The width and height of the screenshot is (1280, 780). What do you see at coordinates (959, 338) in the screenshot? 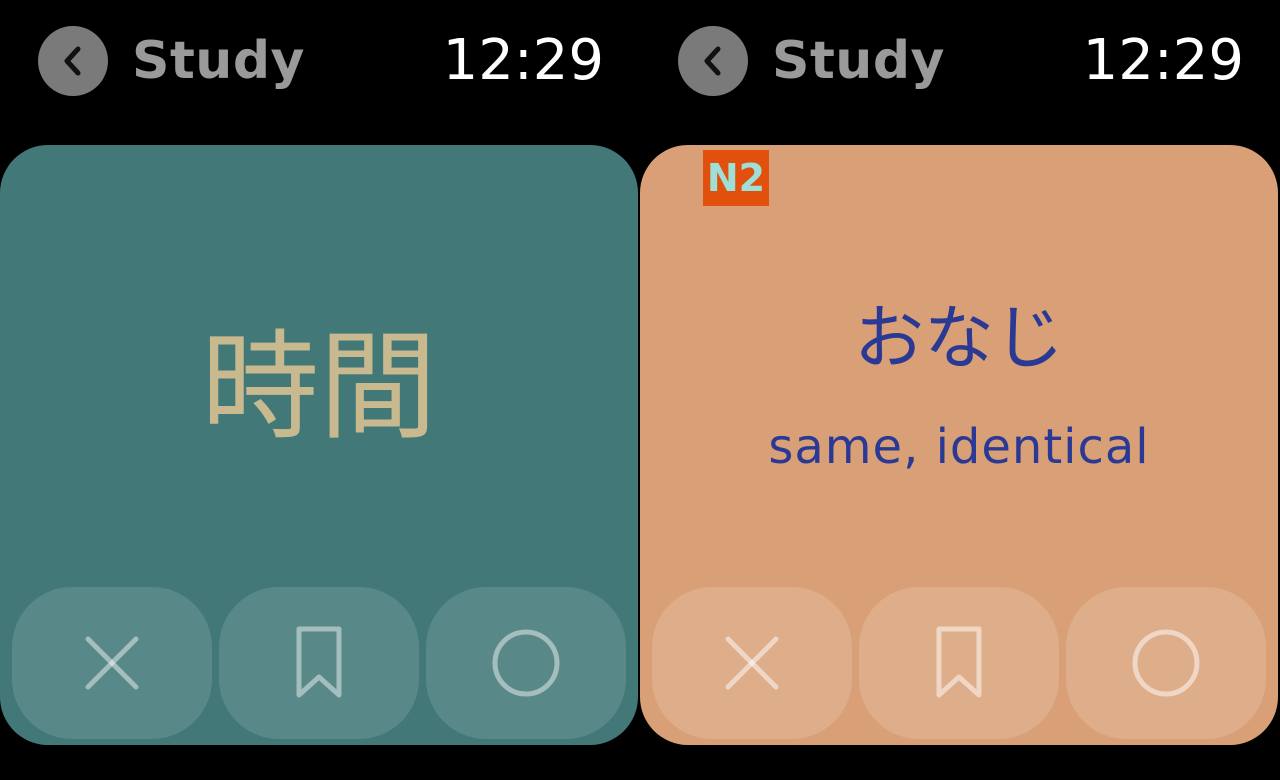
I see `reading-text: おなじ` at bounding box center [959, 338].